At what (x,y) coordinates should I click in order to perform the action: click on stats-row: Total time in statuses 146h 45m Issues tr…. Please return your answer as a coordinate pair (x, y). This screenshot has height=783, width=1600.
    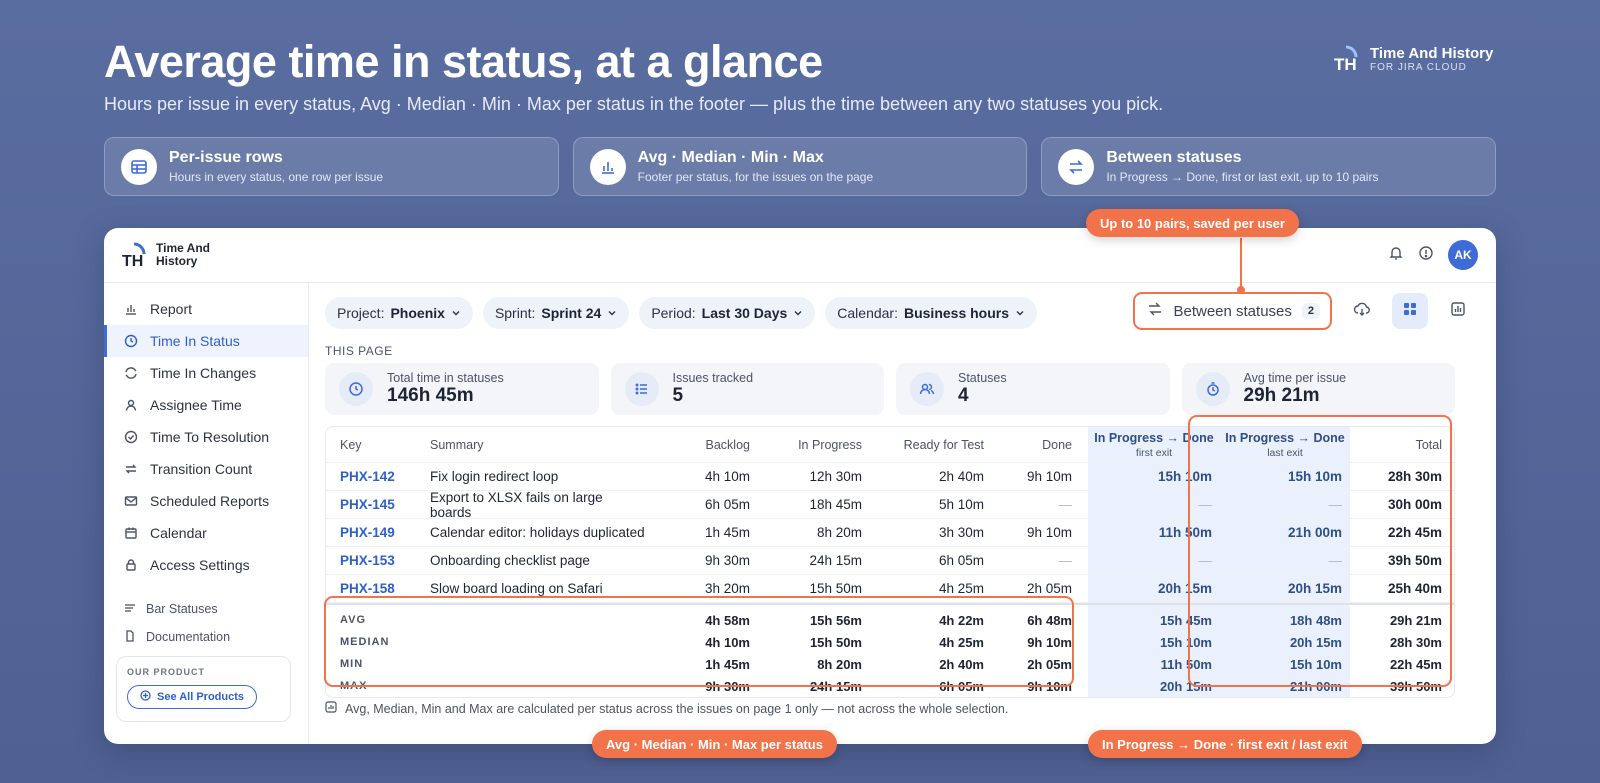
    Looking at the image, I should click on (890, 389).